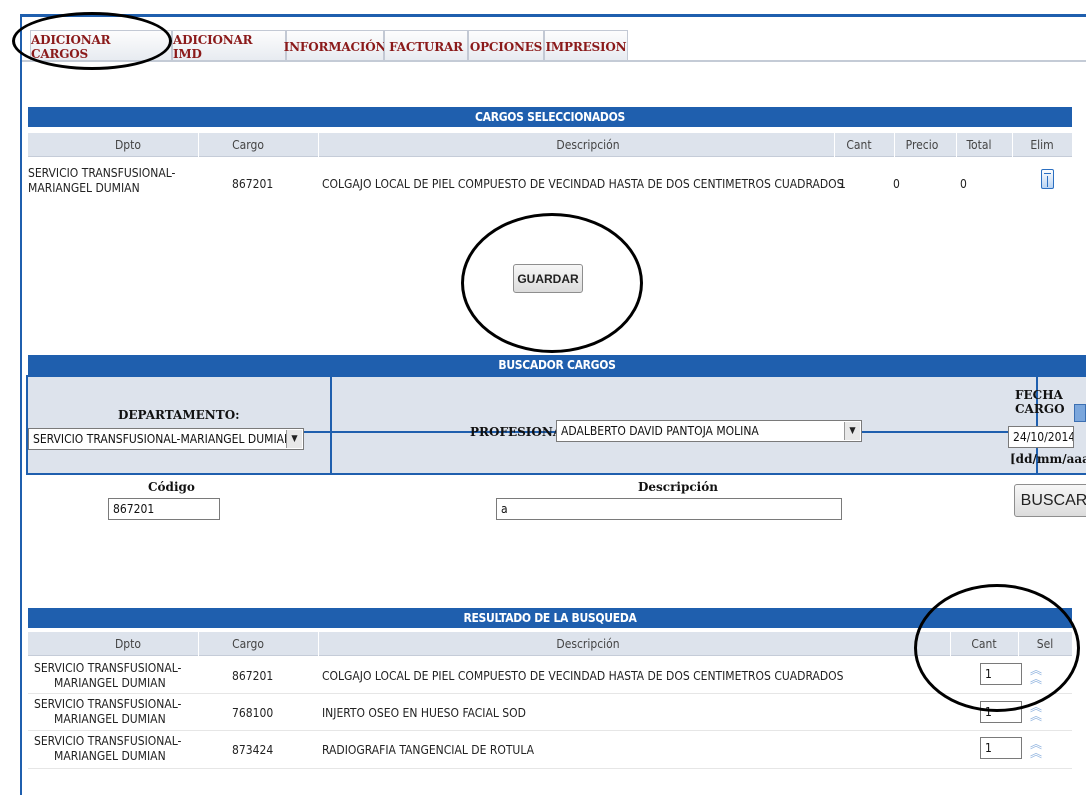 The width and height of the screenshot is (1086, 795). Describe the element at coordinates (253, 184) in the screenshot. I see `selected-cargo: 867201` at that location.